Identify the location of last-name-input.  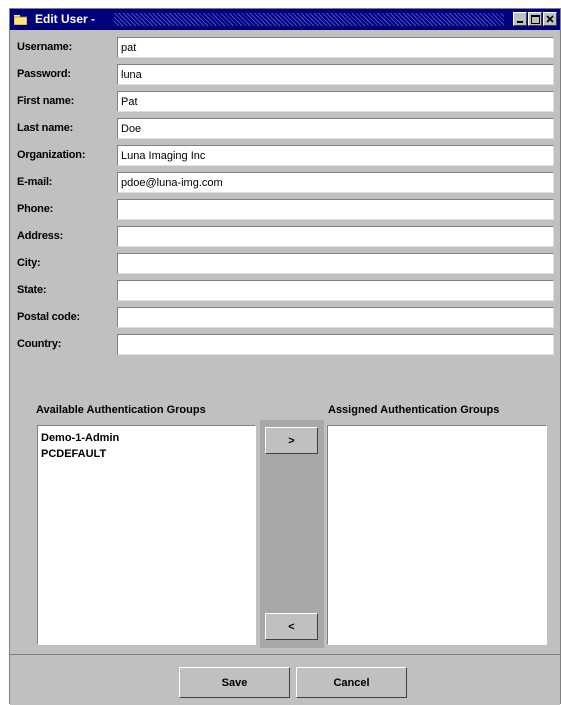
(335, 128).